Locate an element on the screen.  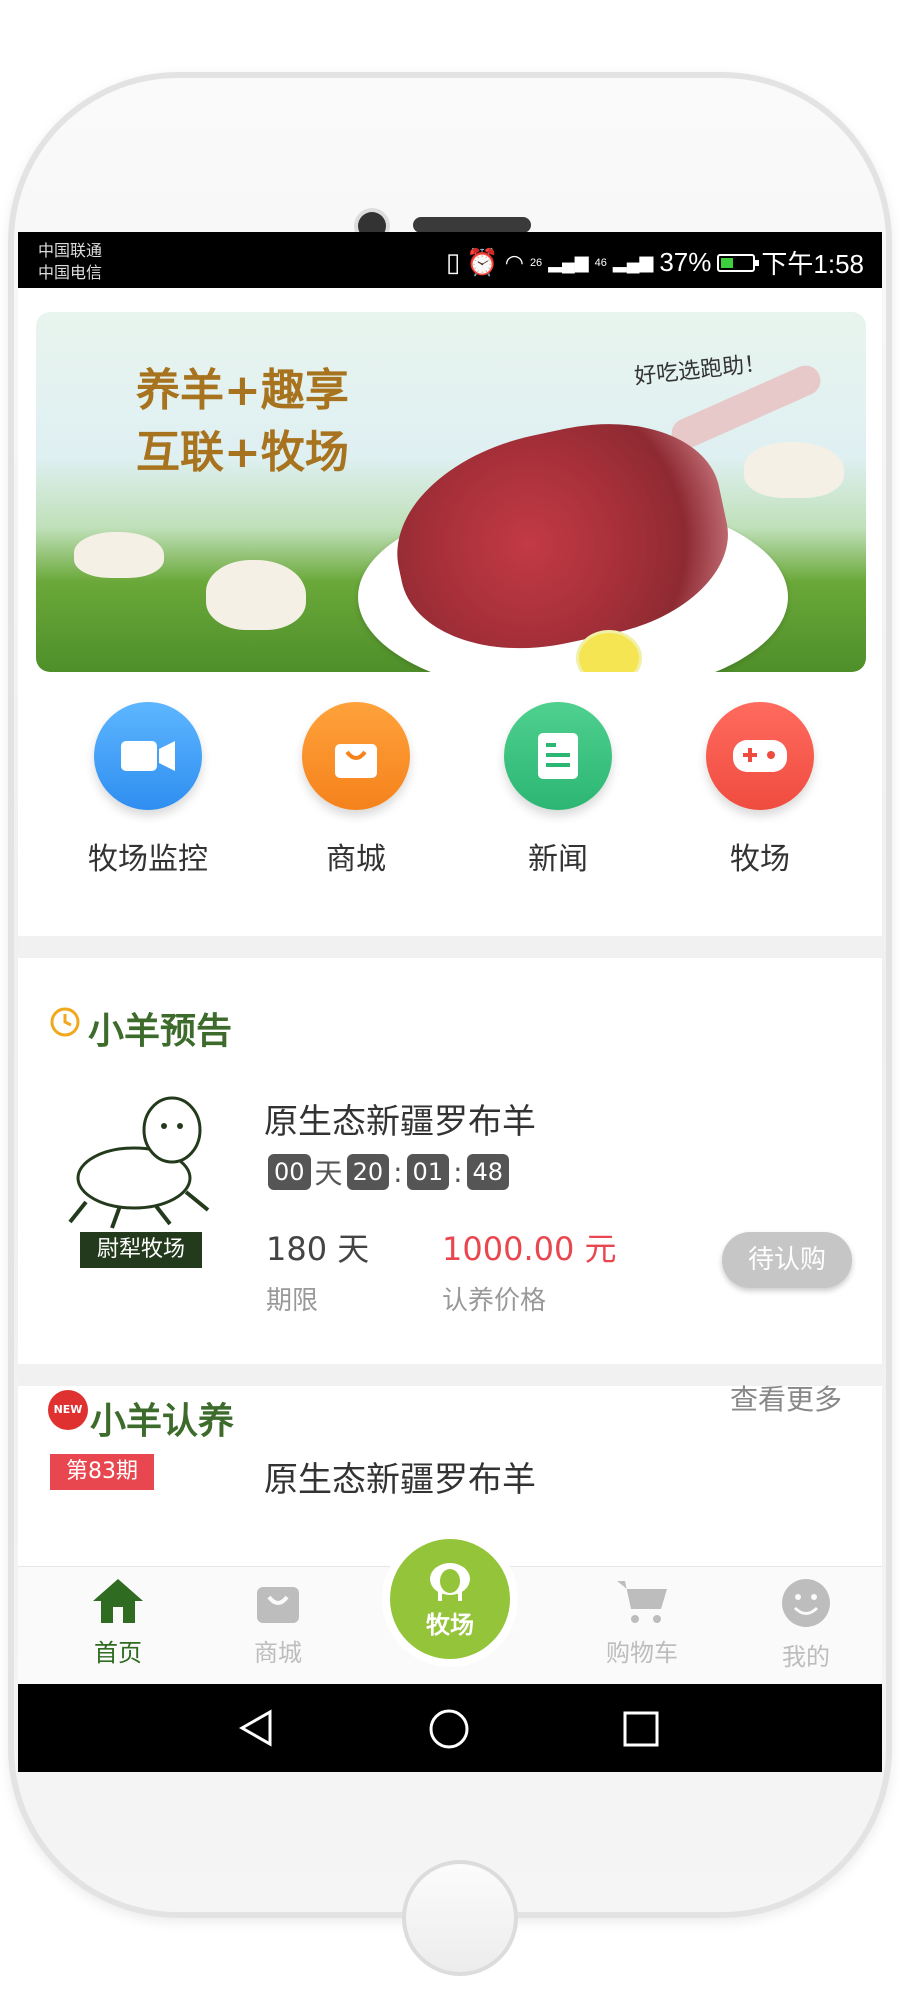
quick-item-news: 新闻 is located at coordinates (558, 790).